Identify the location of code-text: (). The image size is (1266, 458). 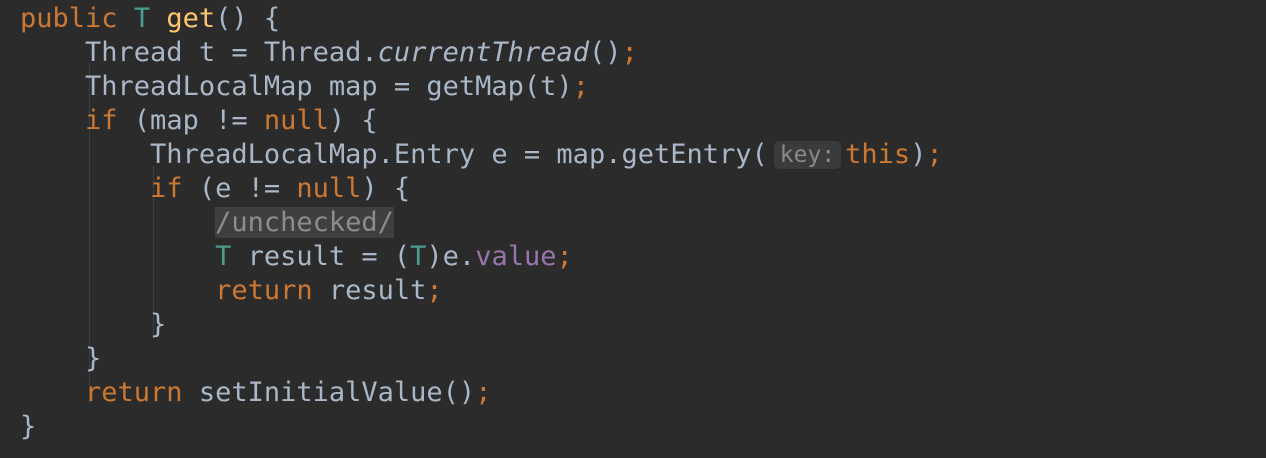
(605, 52).